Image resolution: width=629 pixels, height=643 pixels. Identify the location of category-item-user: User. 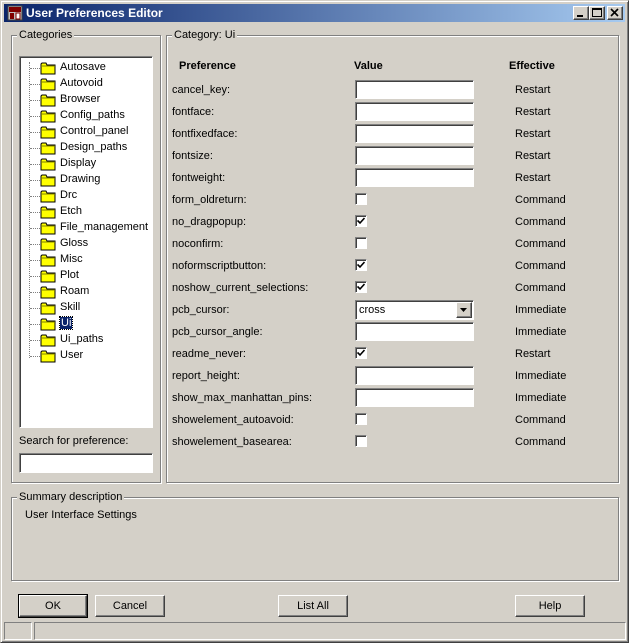
(95, 356).